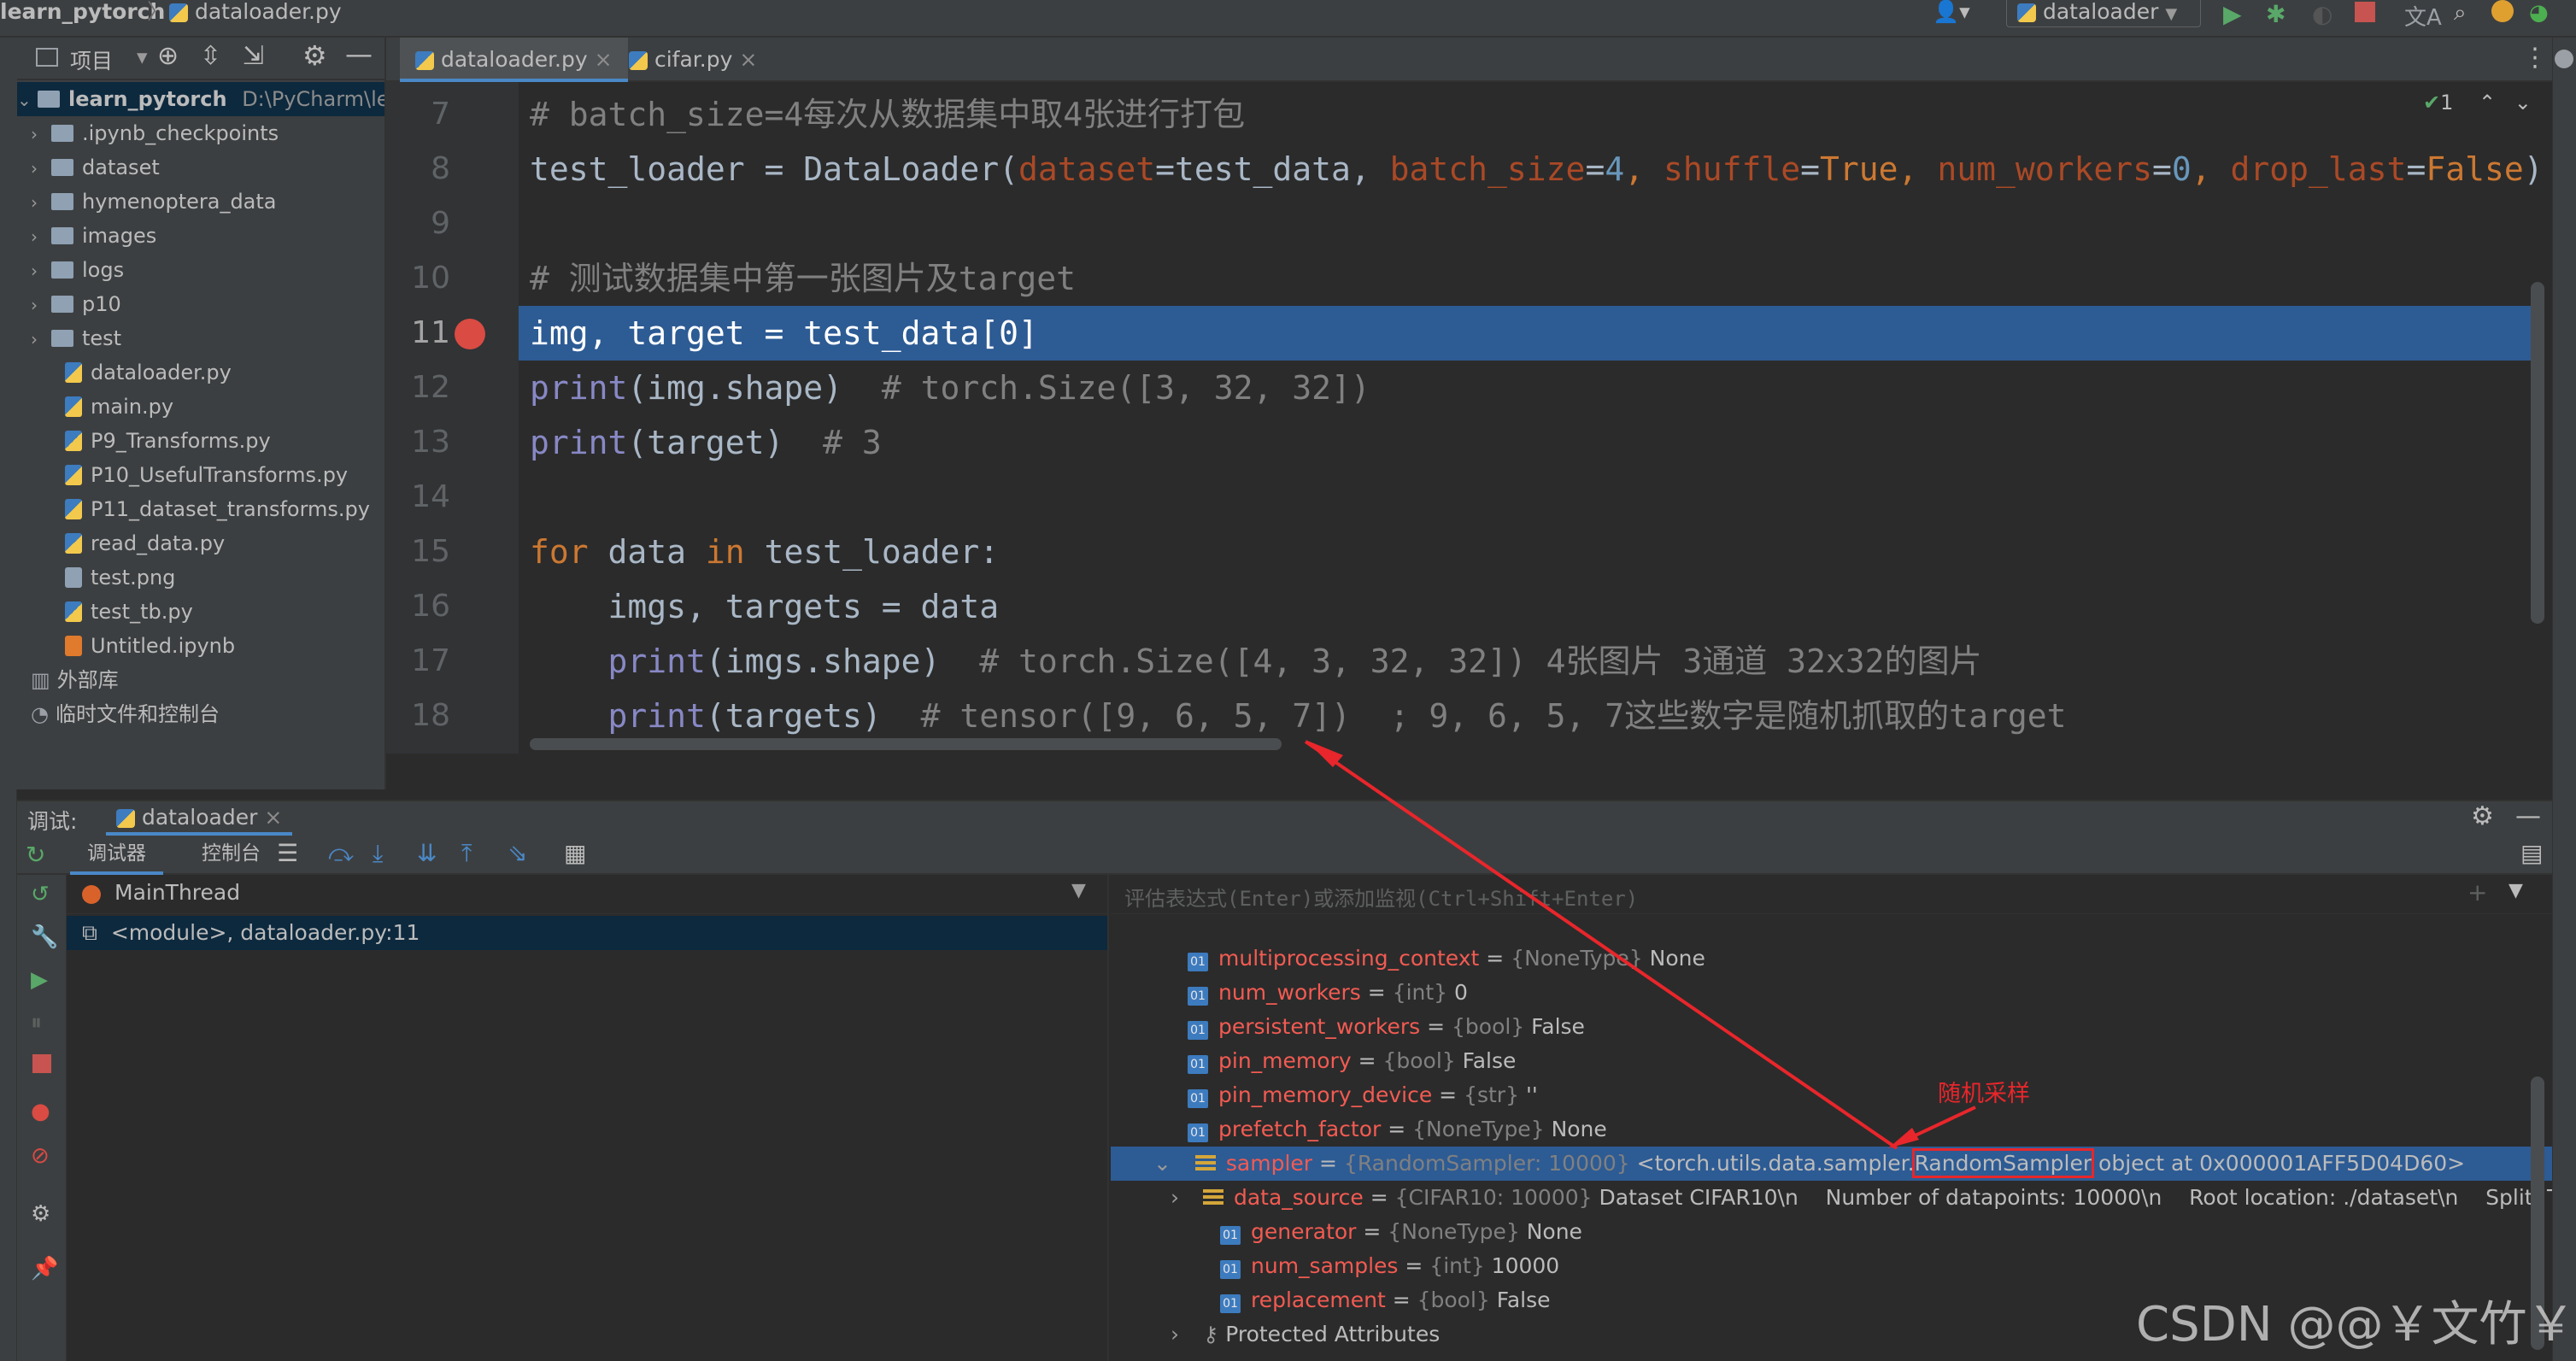  What do you see at coordinates (1984, 1094) in the screenshot?
I see `annotation-label: 随机采样` at bounding box center [1984, 1094].